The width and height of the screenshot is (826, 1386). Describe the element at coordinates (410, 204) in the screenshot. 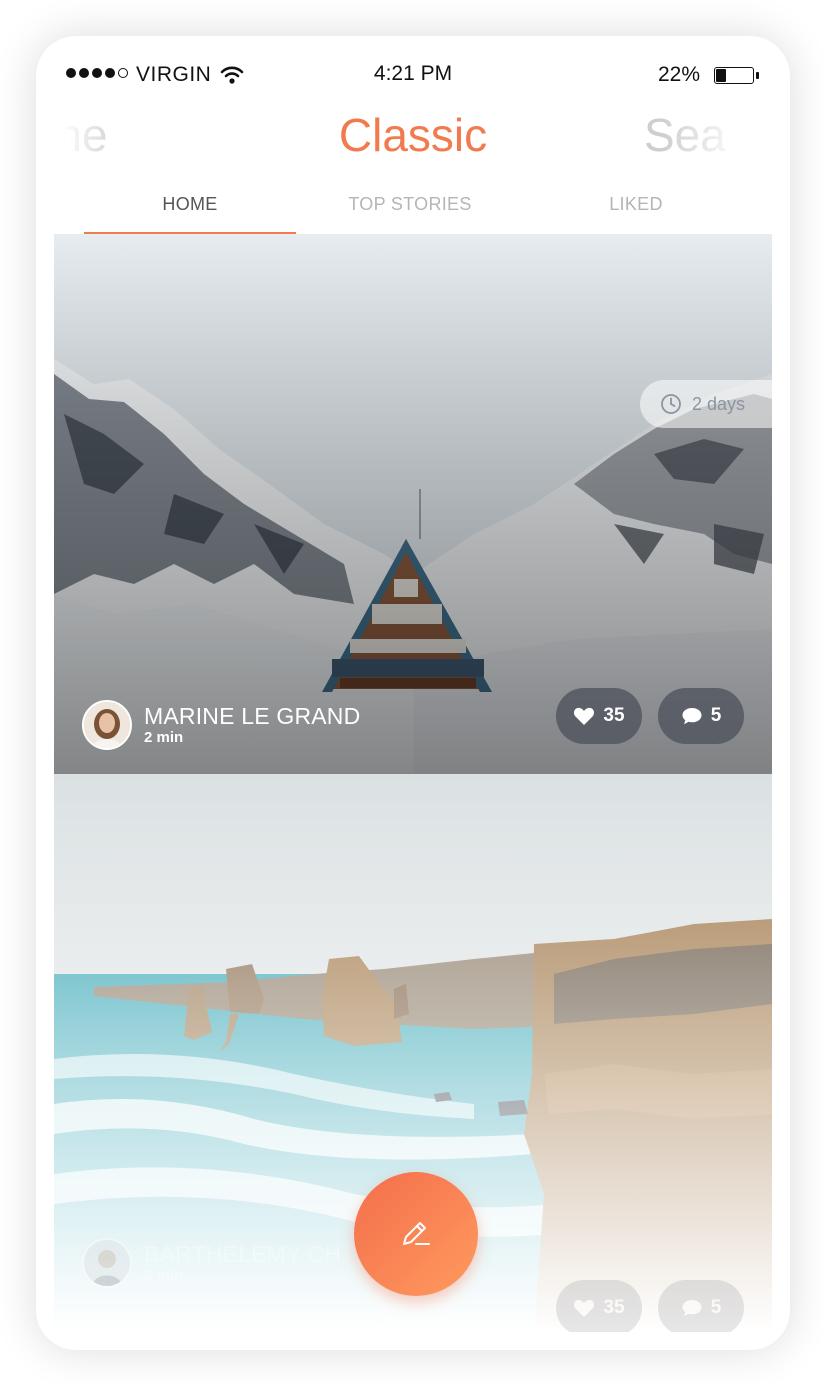

I see `tab-top-stories: TOP STORIES` at that location.